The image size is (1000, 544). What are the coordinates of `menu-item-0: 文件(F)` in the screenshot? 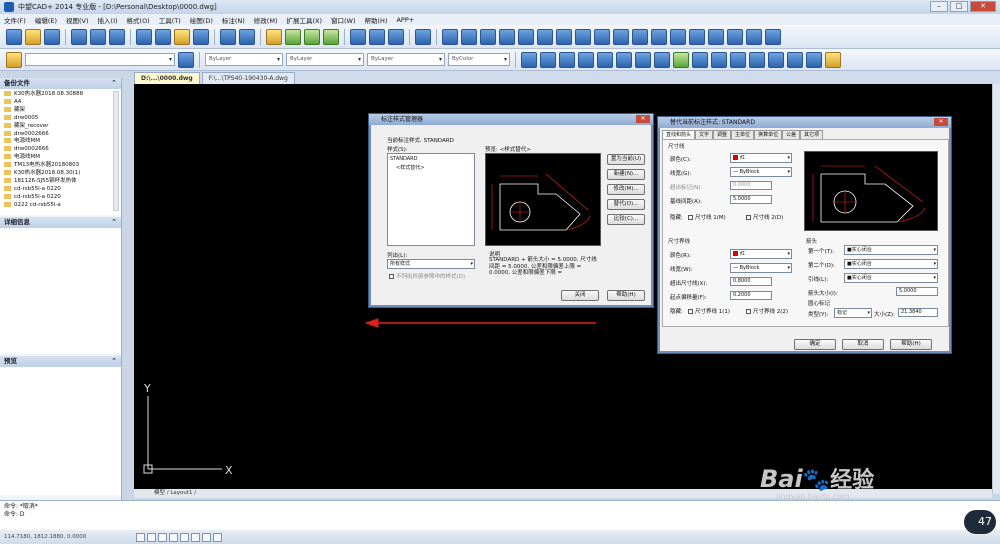 It's located at (15, 20).